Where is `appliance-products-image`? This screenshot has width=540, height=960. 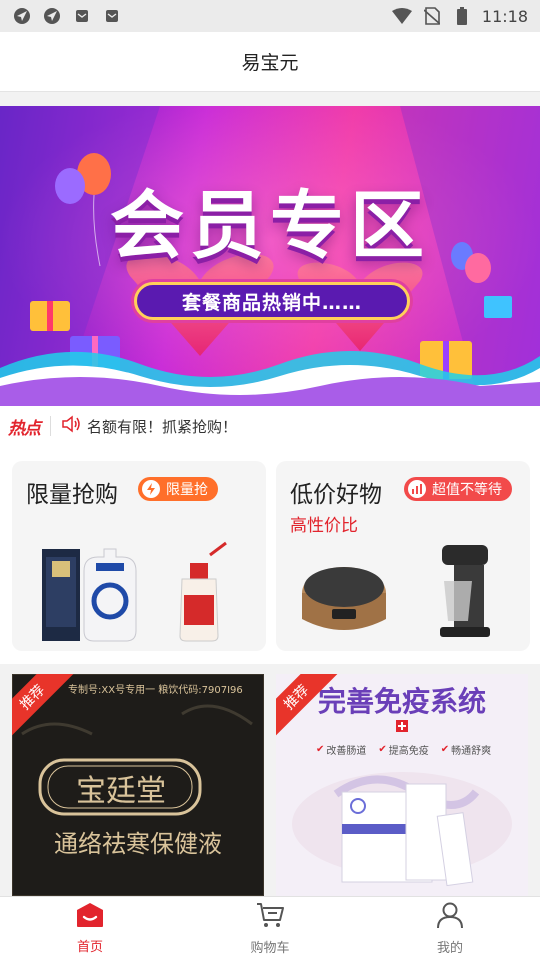
appliance-products-image is located at coordinates (396, 591).